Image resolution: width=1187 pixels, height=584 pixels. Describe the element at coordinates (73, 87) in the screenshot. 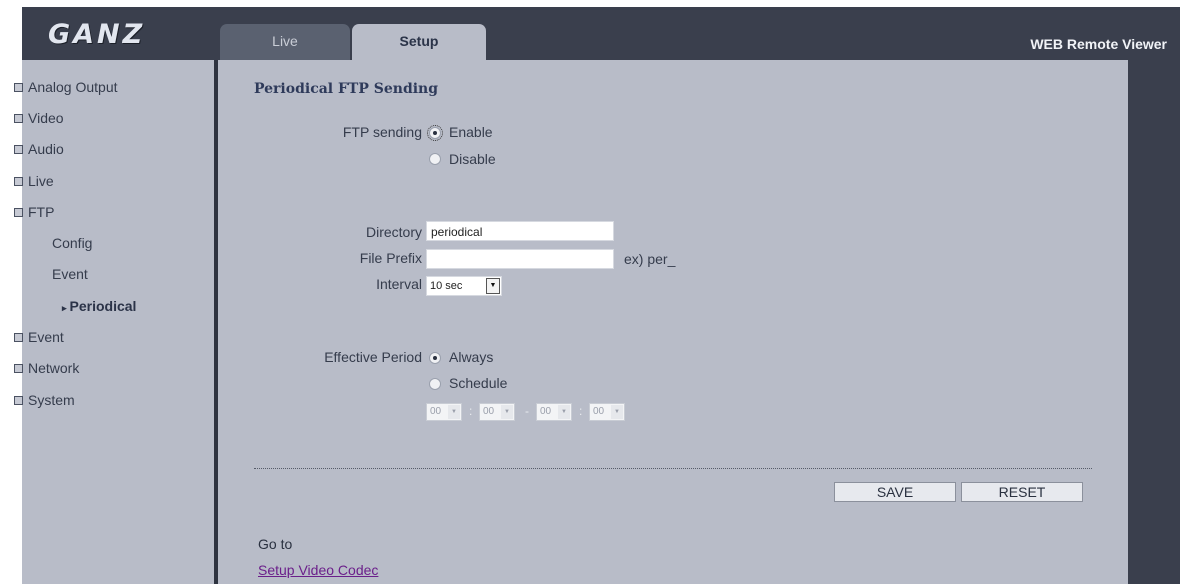

I see `sidebar-item-label: Analog Output` at that location.